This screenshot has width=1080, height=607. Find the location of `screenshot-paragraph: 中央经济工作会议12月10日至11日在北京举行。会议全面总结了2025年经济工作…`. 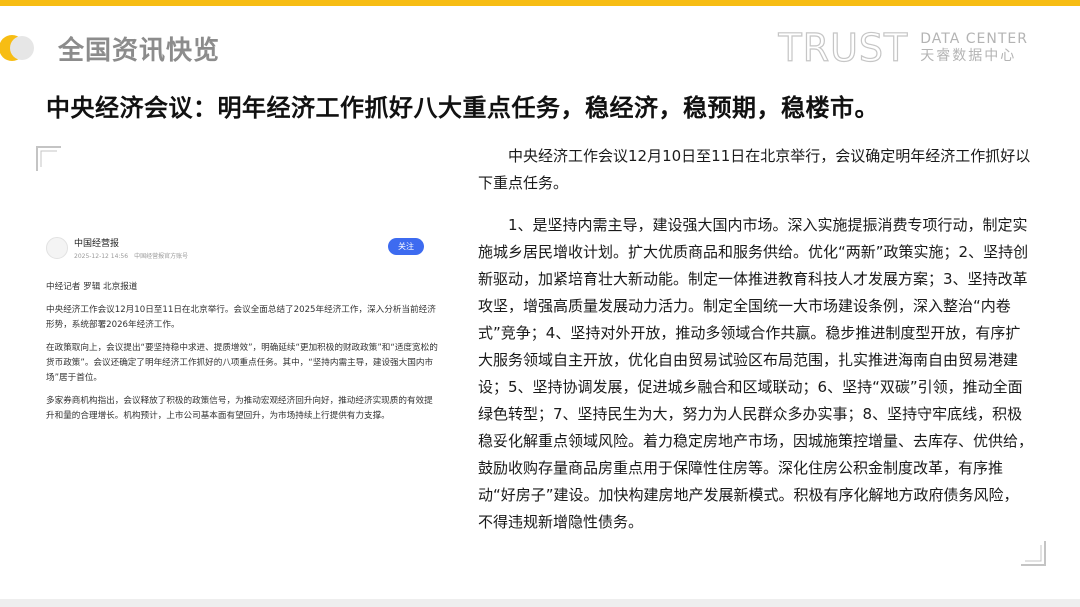

screenshot-paragraph: 中央经济工作会议12月10日至11日在北京举行。会议全面总结了2025年经济工作… is located at coordinates (241, 317).